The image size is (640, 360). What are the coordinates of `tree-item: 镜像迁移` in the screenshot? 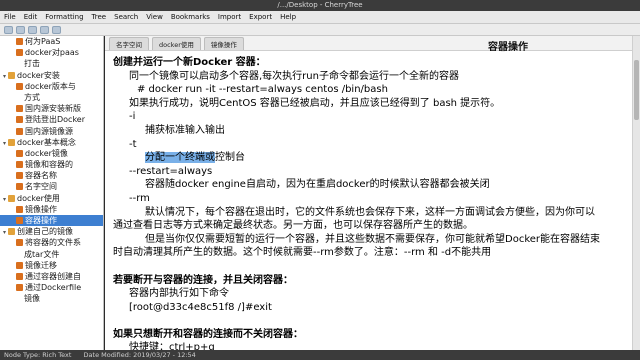 It's located at (51, 265).